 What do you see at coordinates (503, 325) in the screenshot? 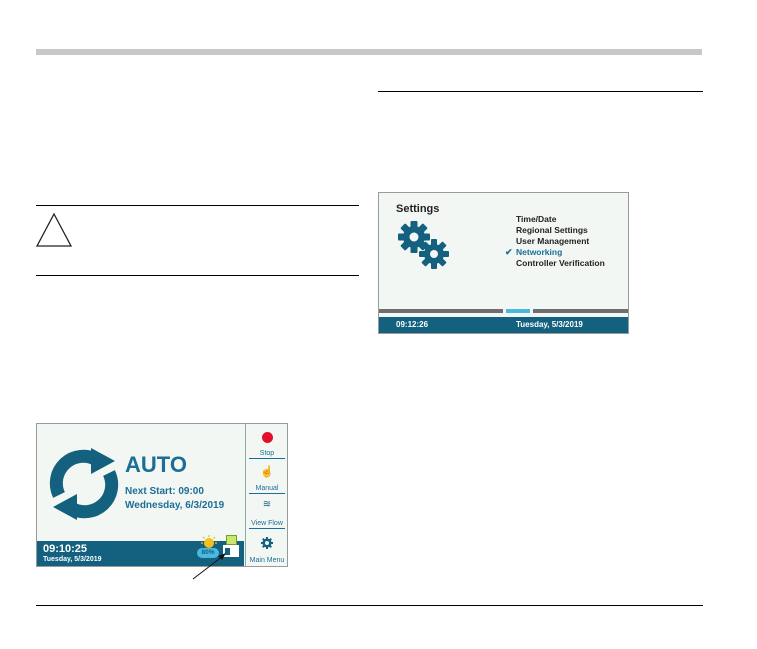
I see `settings-footer: 09:12:26 Tuesday, 5/3/2019` at bounding box center [503, 325].